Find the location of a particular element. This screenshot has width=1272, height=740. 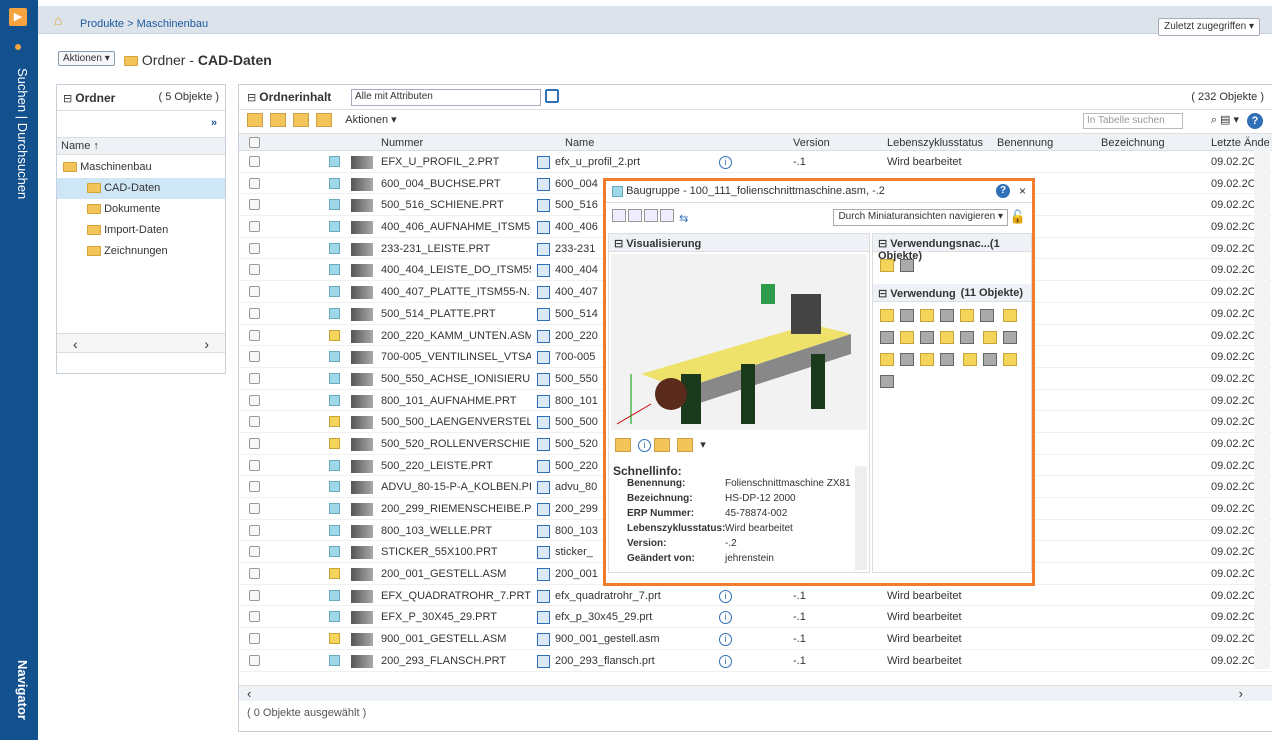

col-version: Version is located at coordinates (811, 143).